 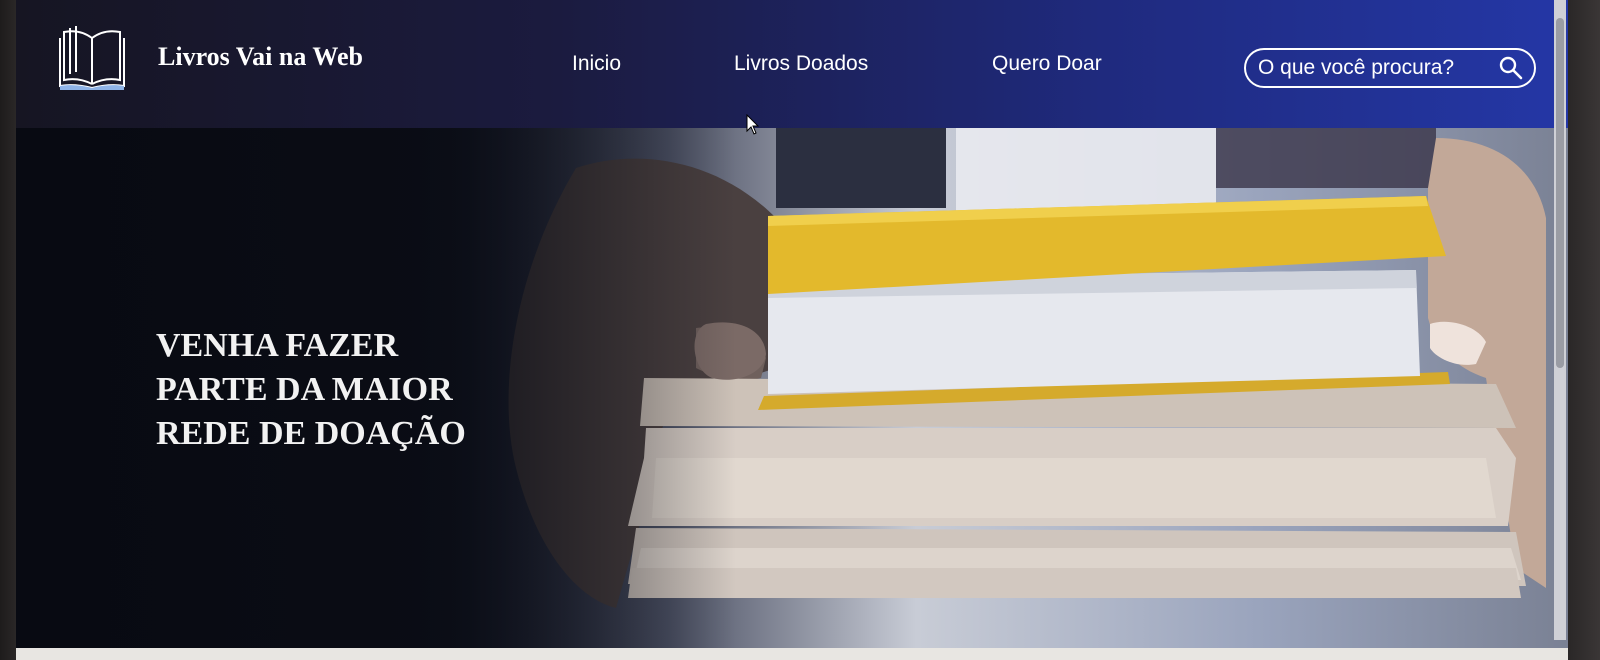 I want to click on nav-inicio: Inicio, so click(x=596, y=64).